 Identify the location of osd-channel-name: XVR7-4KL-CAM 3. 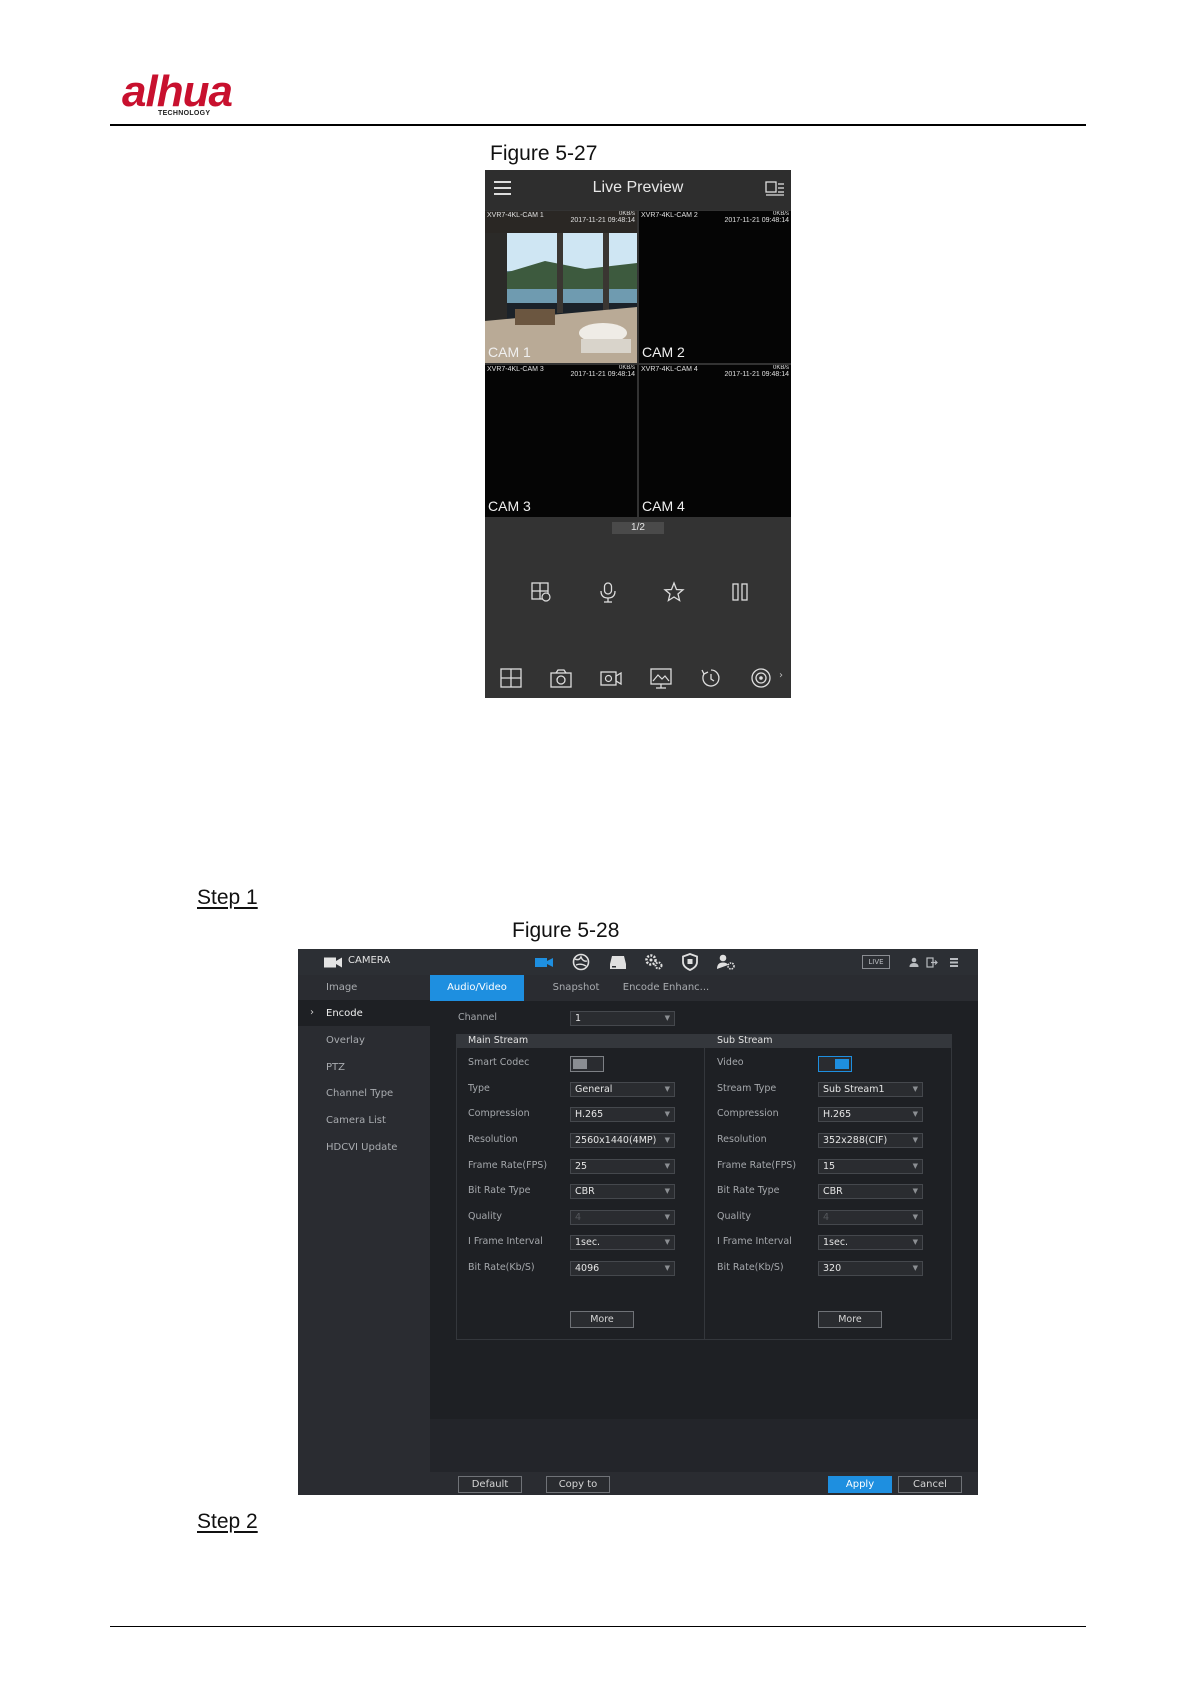
(515, 369).